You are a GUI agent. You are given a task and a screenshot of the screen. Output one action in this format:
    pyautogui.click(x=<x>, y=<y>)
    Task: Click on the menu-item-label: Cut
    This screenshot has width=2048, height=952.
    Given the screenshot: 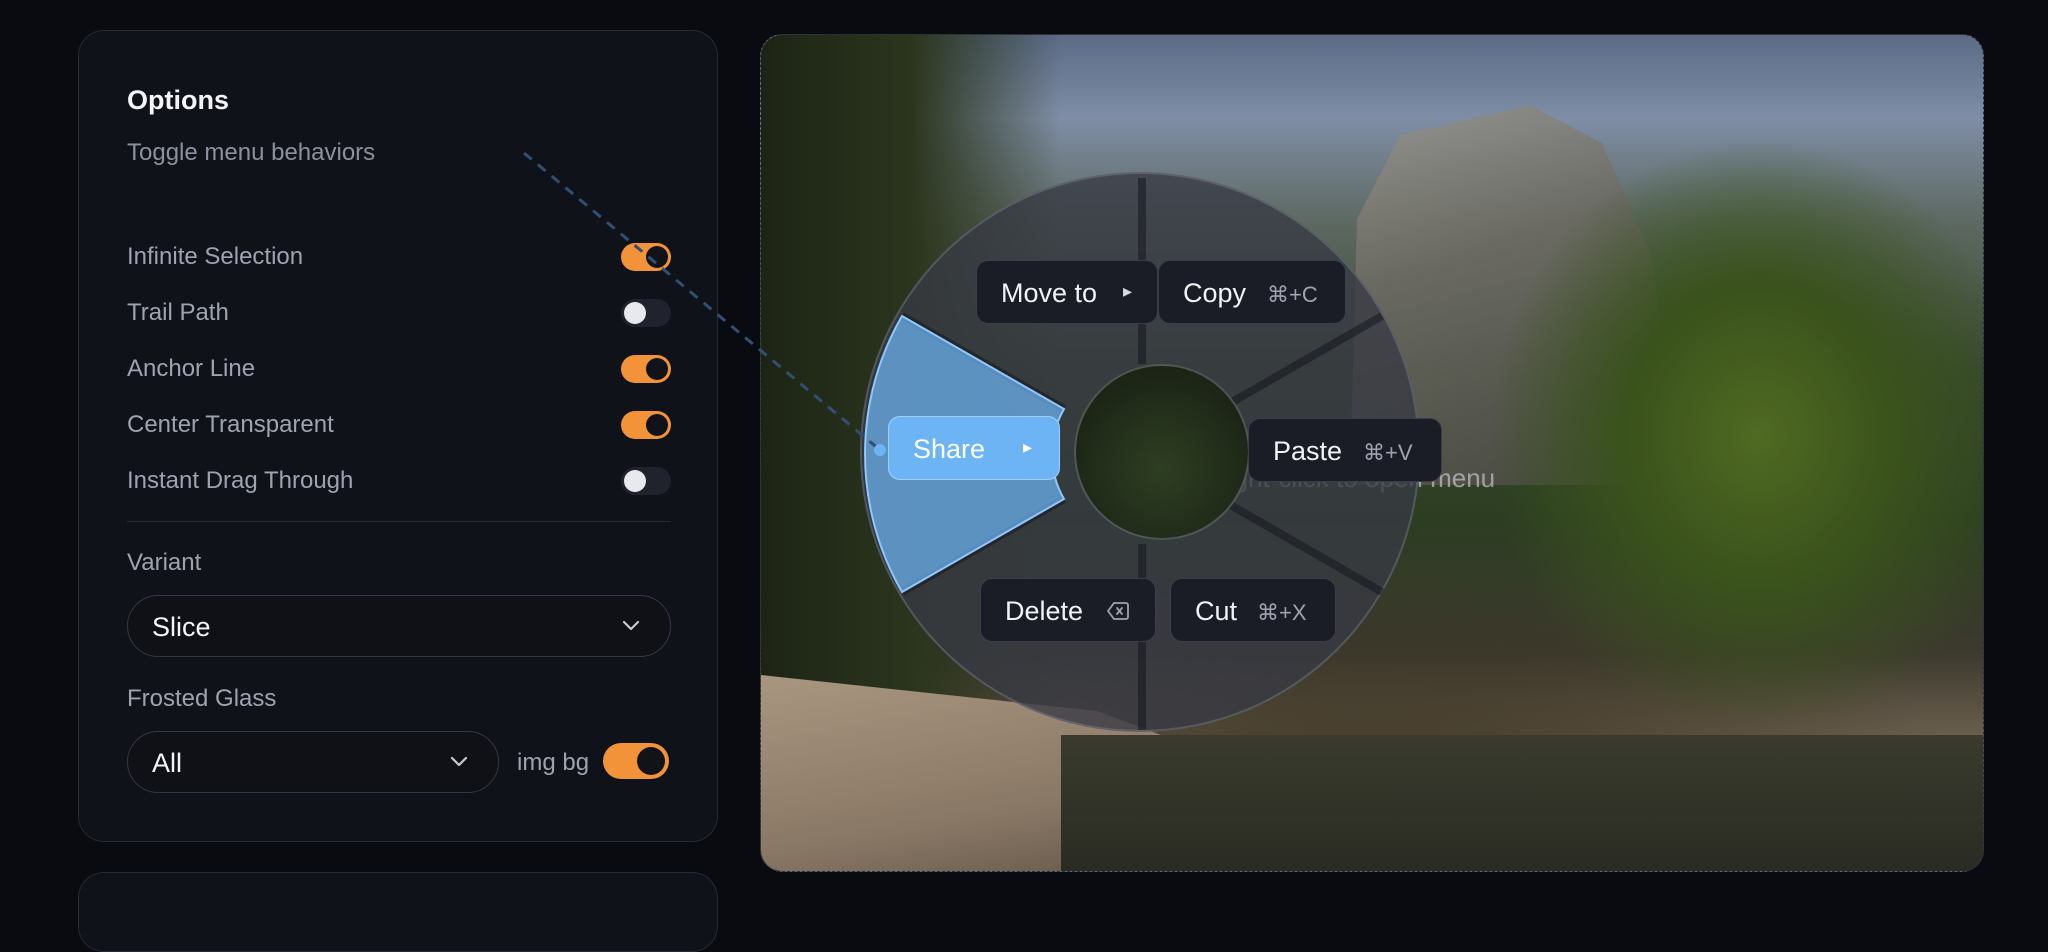 What is the action you would take?
    pyautogui.click(x=1216, y=611)
    